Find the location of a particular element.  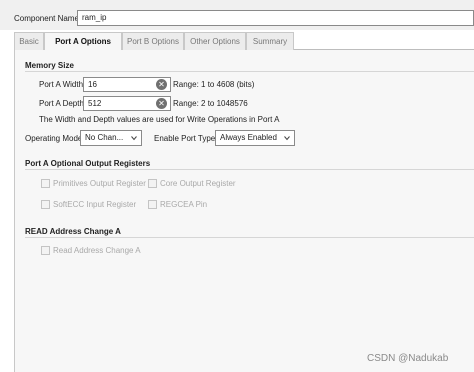

watermark: CSDN @Nadukab is located at coordinates (408, 358).